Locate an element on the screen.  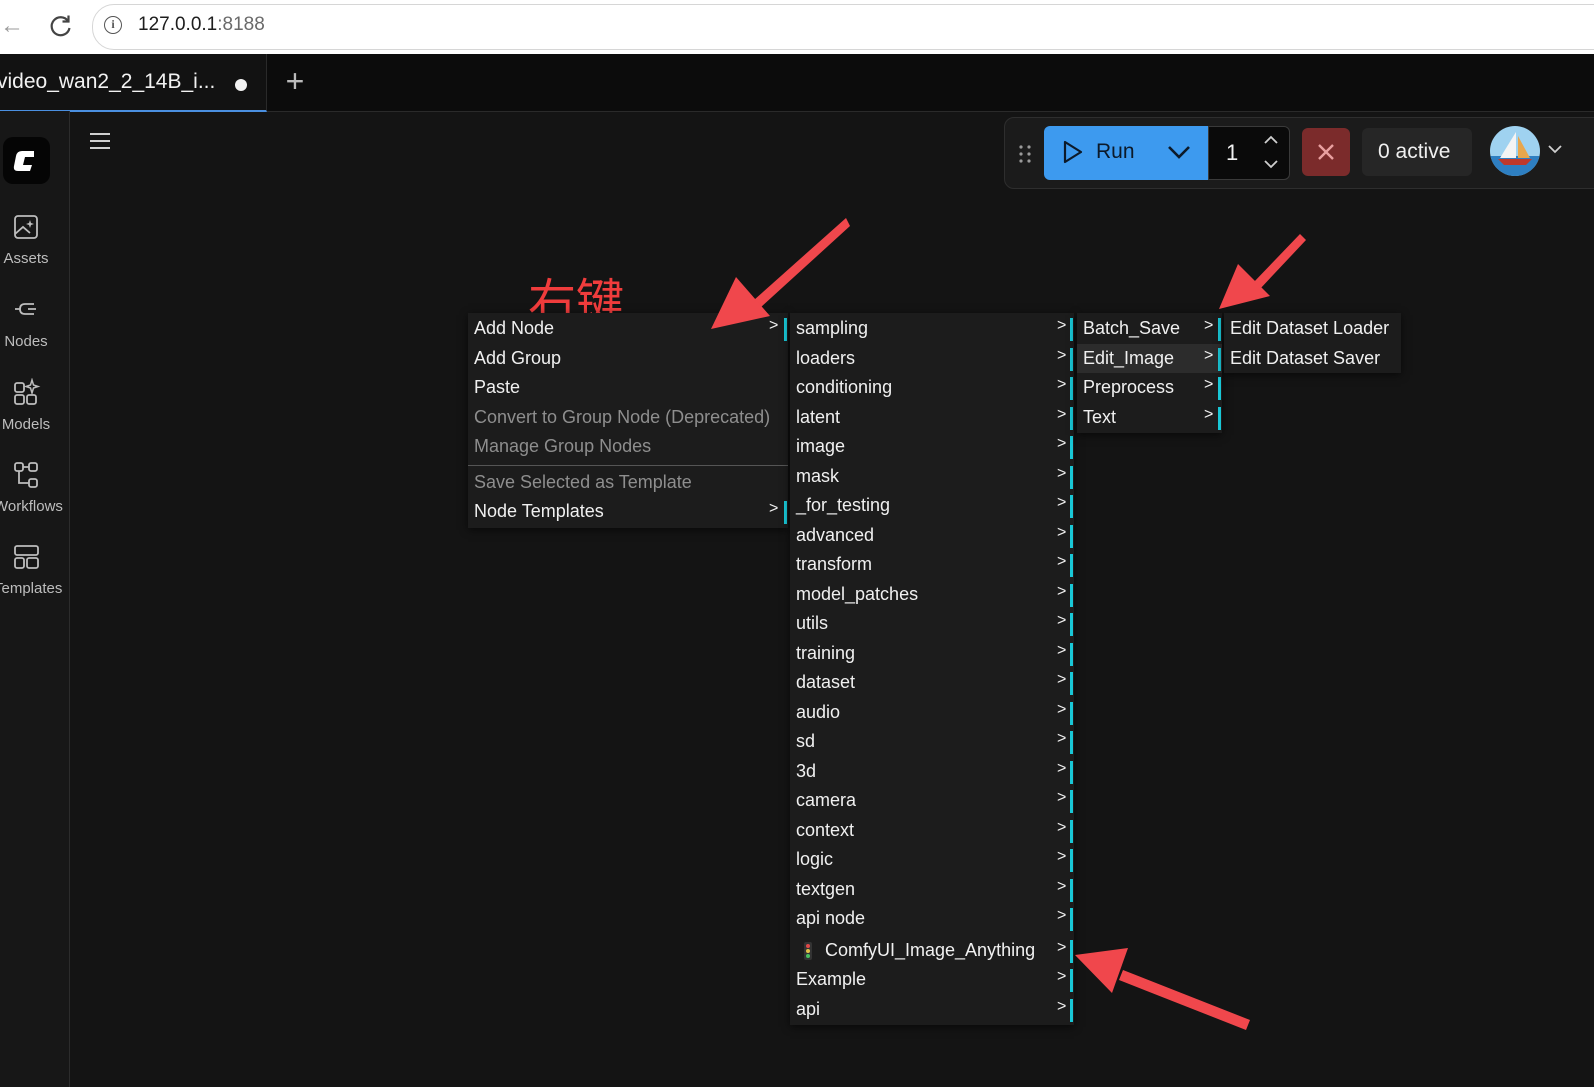
close-icon is located at coordinates (1326, 152).